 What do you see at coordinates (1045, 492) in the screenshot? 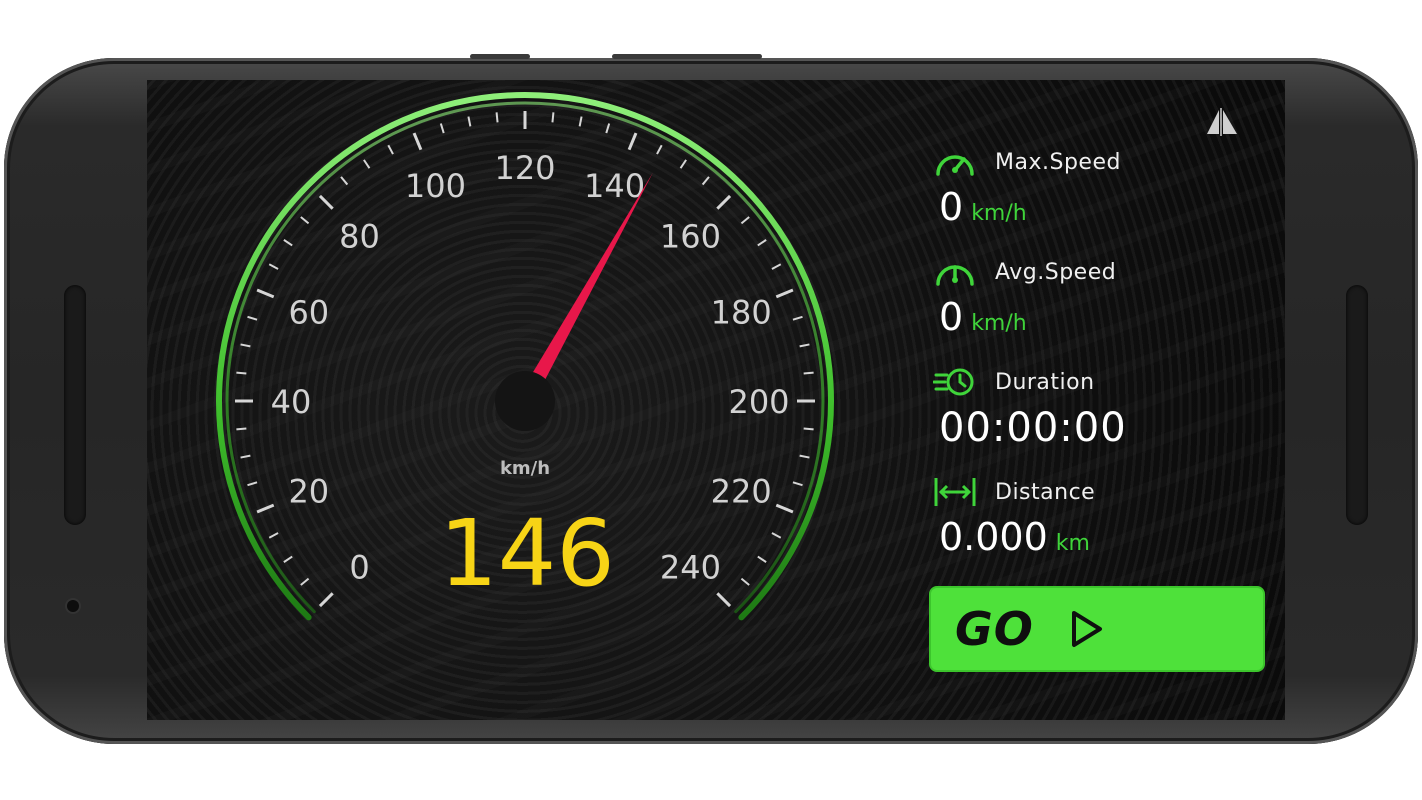
I see `distance-label: Distance` at bounding box center [1045, 492].